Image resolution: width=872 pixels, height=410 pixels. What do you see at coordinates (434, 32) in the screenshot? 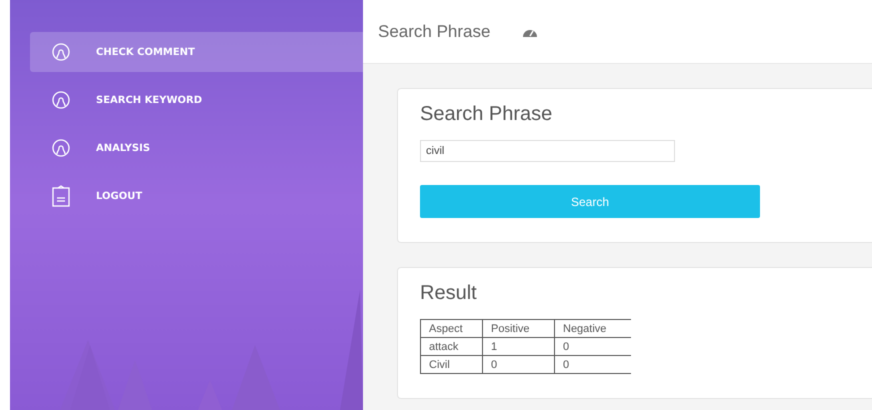
I see `page-title: Search Phrase` at bounding box center [434, 32].